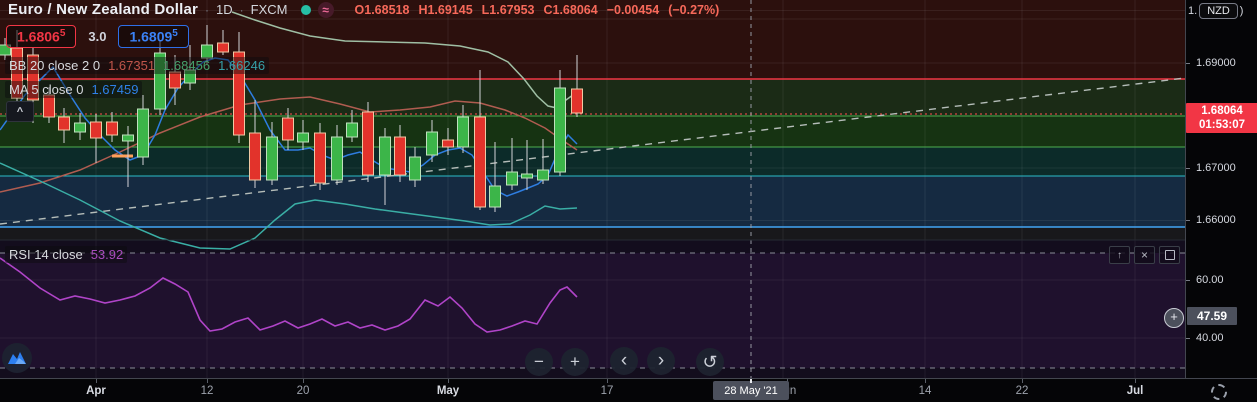 Image resolution: width=1257 pixels, height=402 pixels. I want to click on pane-move-up-button: ↑, so click(1119, 255).